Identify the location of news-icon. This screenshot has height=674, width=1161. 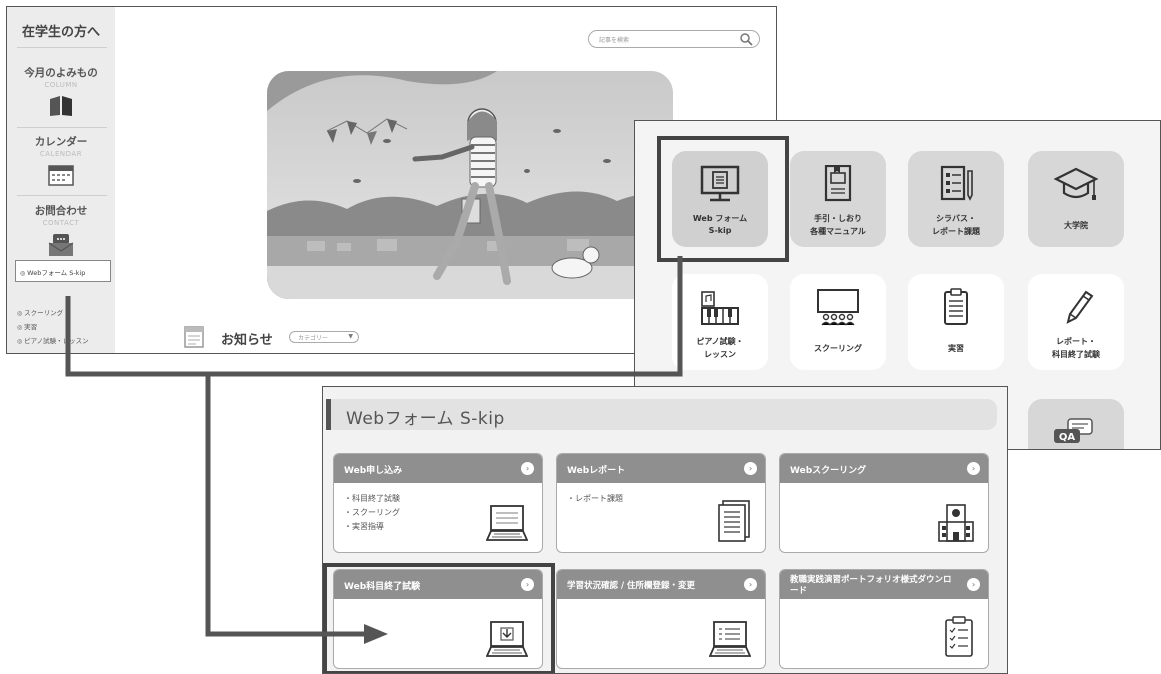
(194, 337).